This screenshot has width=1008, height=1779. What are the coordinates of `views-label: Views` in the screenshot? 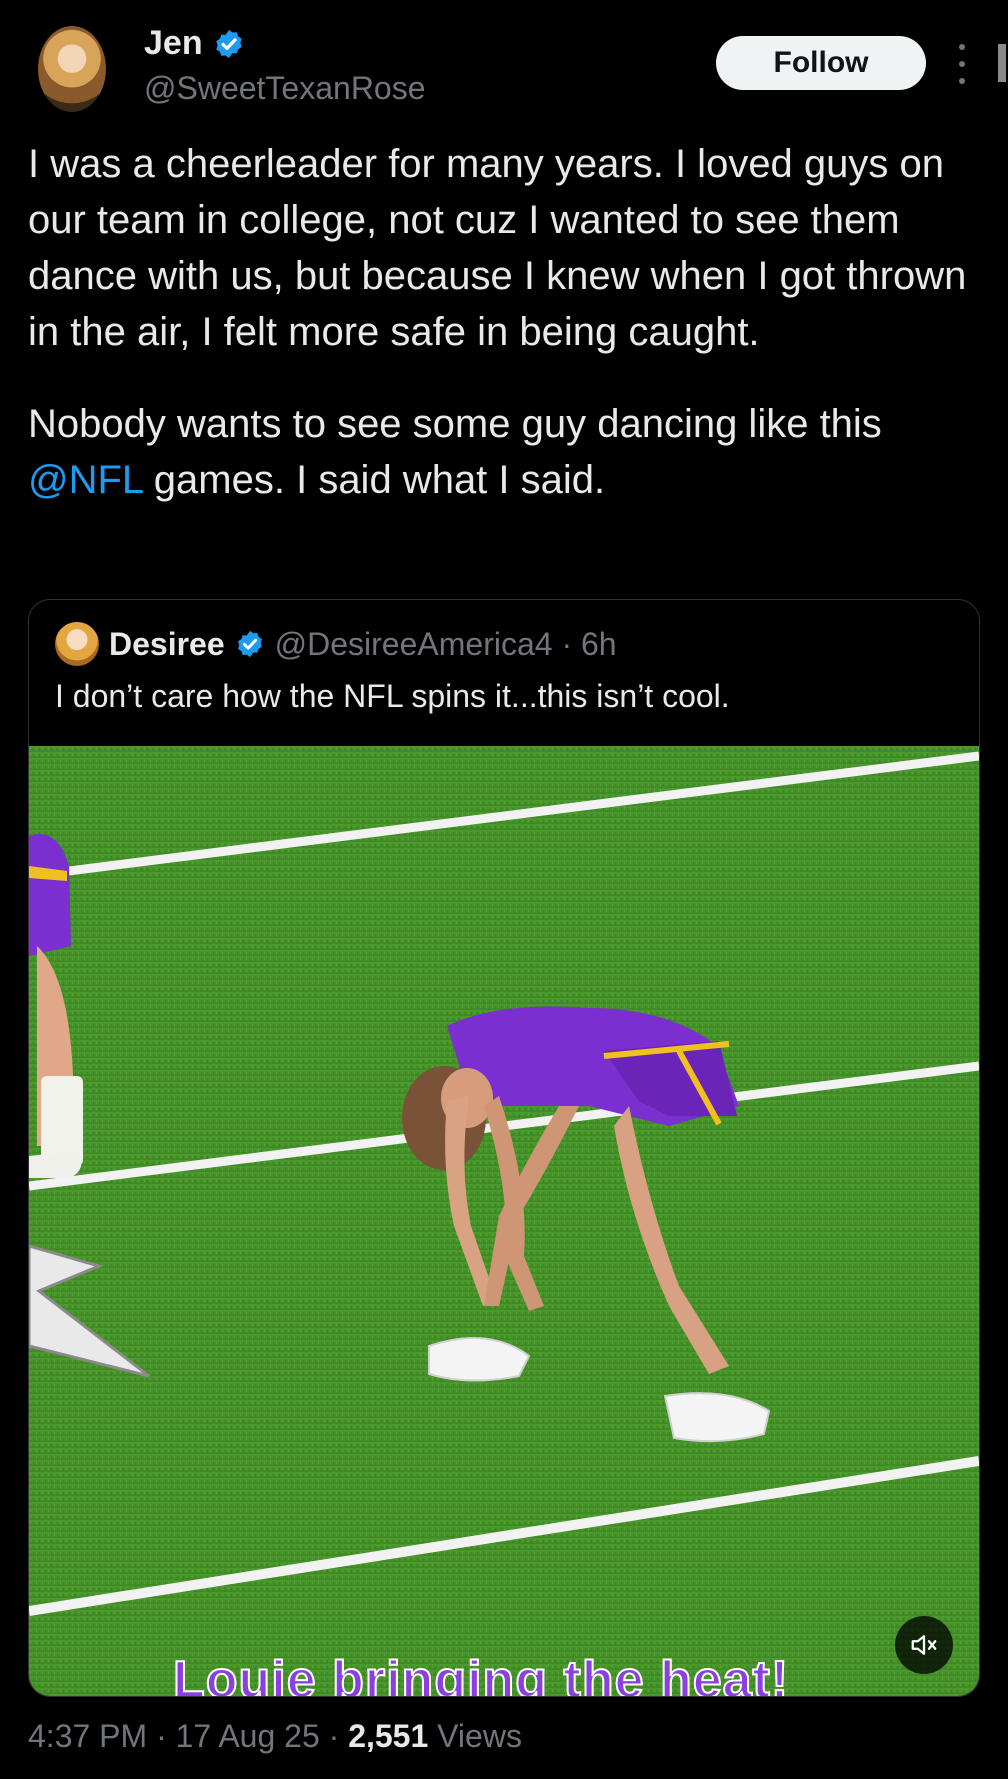 It's located at (479, 1736).